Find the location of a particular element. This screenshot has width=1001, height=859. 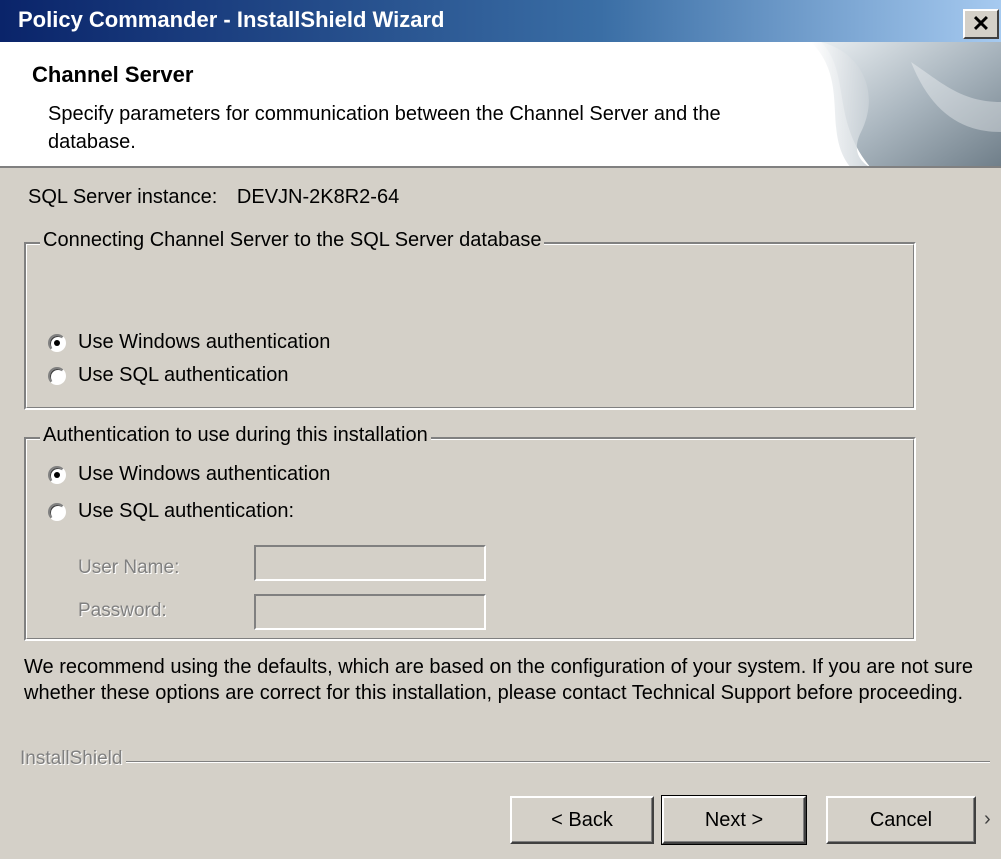

username-label: User Name: is located at coordinates (129, 567).